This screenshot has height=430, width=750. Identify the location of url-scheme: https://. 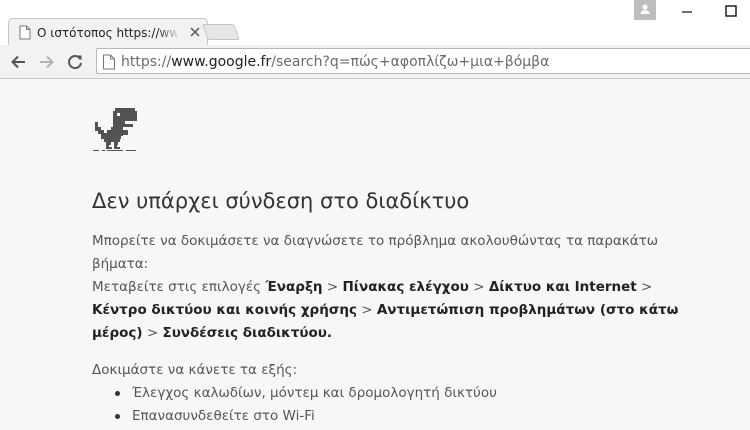
(146, 62).